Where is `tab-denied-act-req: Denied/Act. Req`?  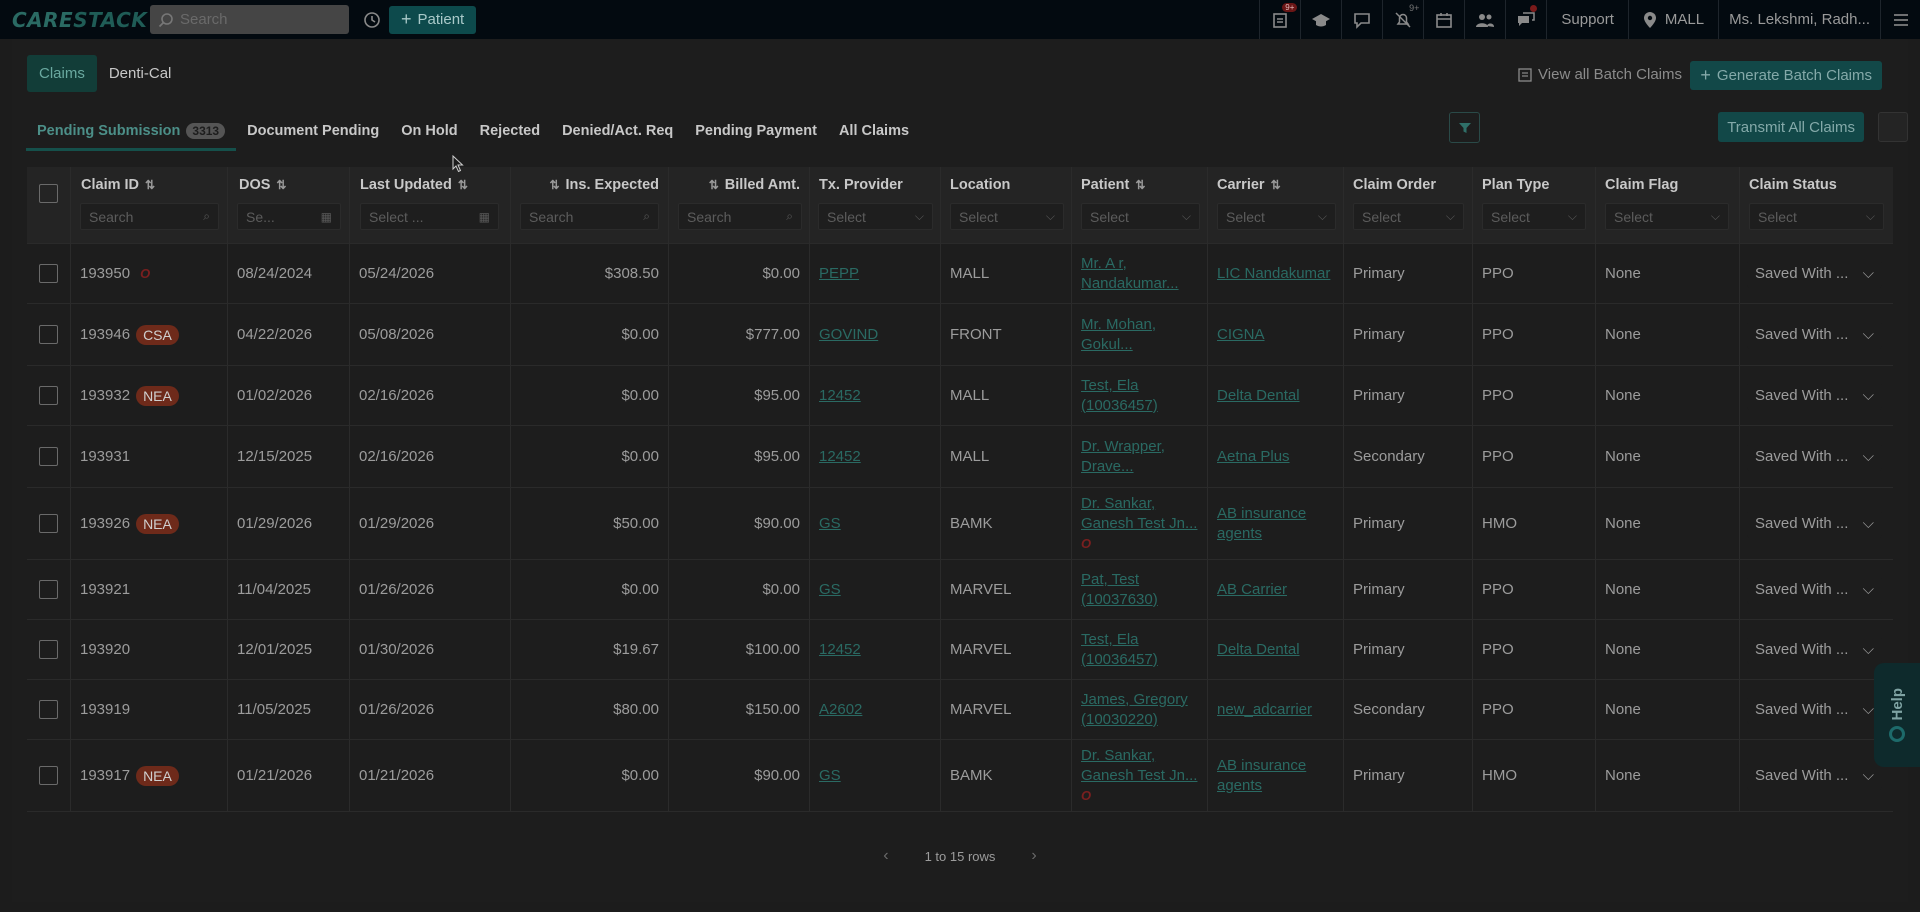 tab-denied-act-req: Denied/Act. Req is located at coordinates (617, 131).